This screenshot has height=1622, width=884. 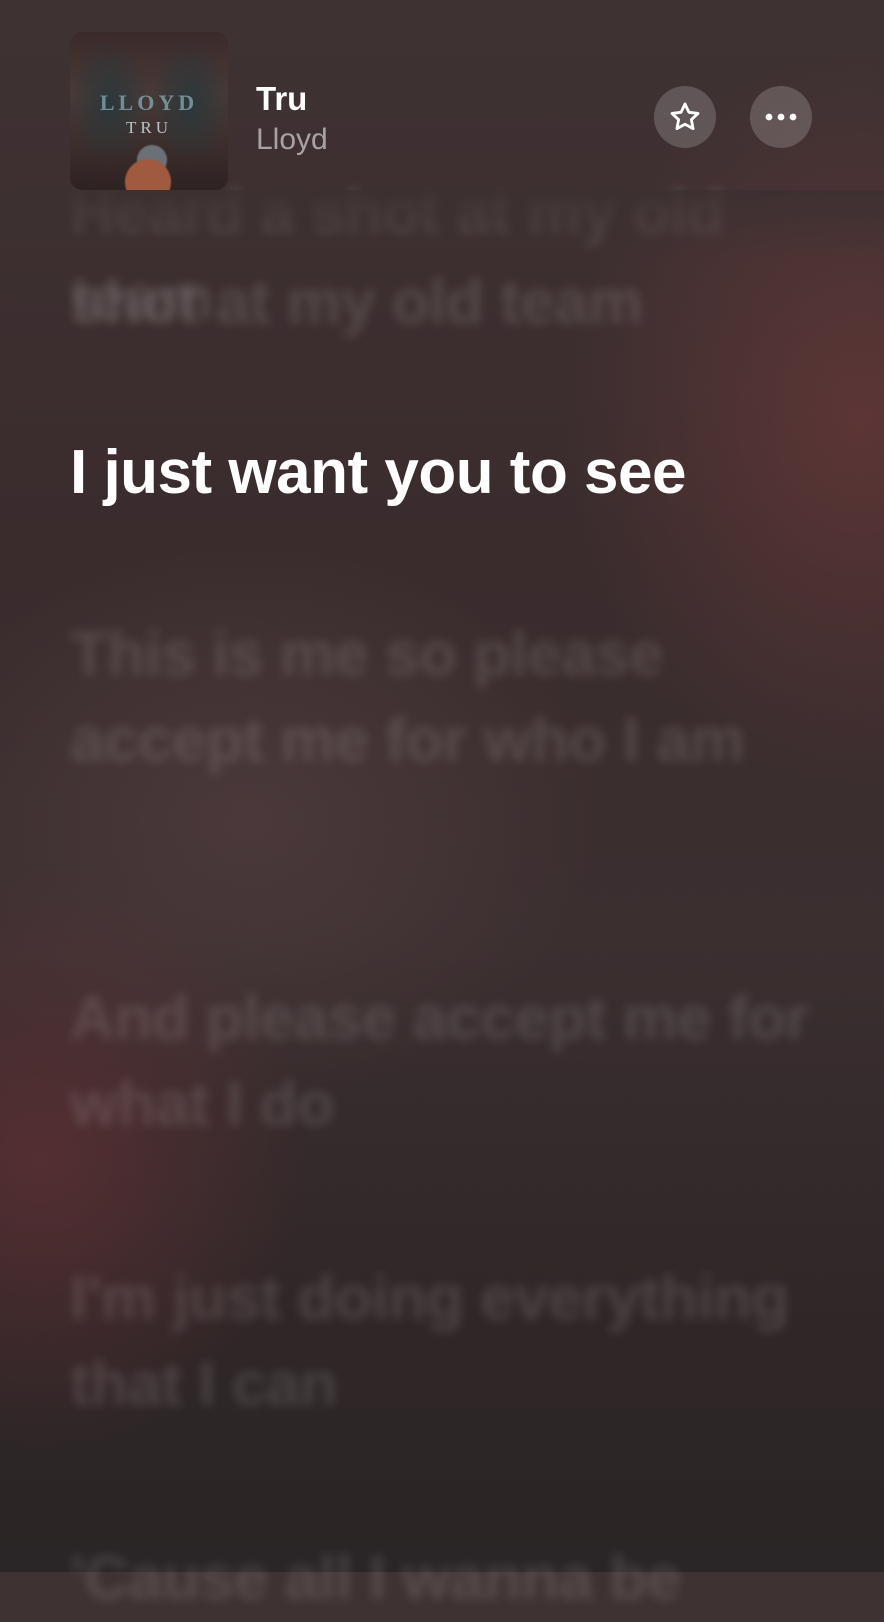 I want to click on ellipsis-icon, so click(x=781, y=117).